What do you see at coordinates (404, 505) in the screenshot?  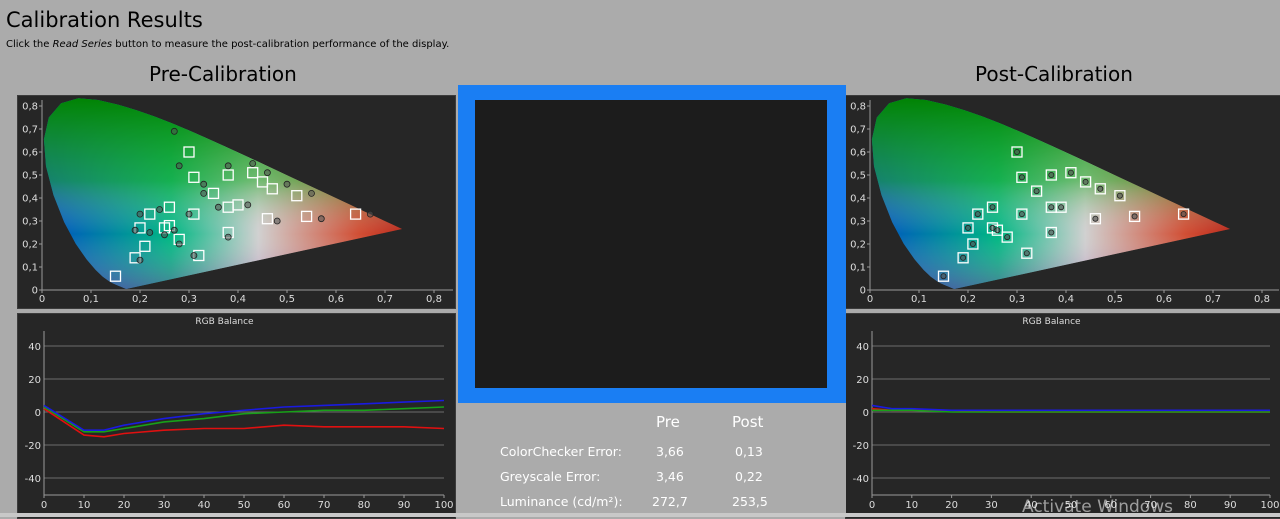 I see `rgb-x-tick-label: 90` at bounding box center [404, 505].